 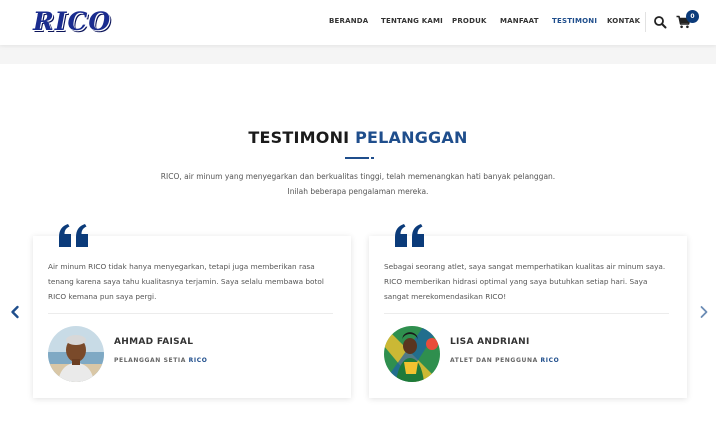 I want to click on person-role: ATLET DAN PENGGUNA RICO, so click(x=504, y=360).